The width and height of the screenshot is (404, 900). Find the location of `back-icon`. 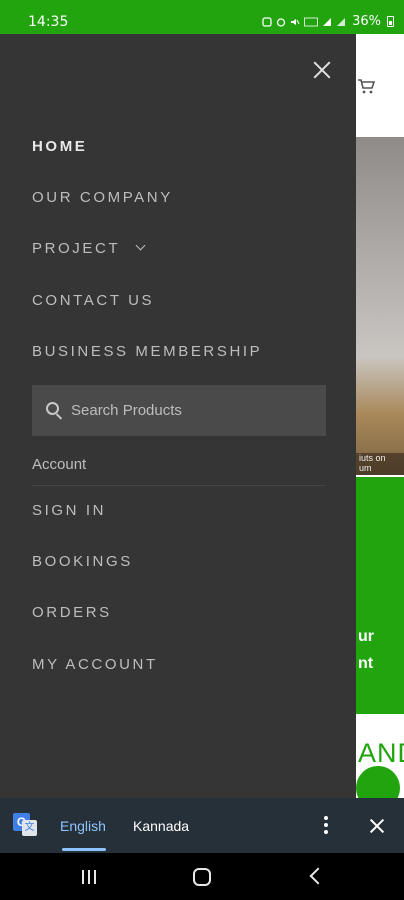

back-icon is located at coordinates (318, 876).